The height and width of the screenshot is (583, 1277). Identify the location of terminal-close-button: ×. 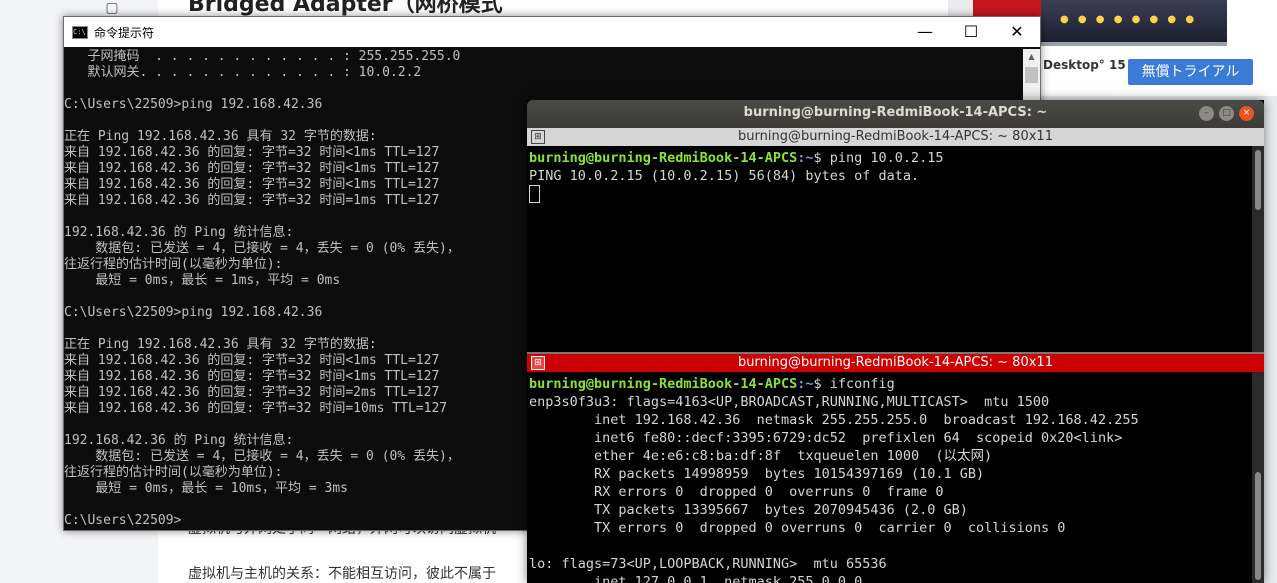
(1246, 113).